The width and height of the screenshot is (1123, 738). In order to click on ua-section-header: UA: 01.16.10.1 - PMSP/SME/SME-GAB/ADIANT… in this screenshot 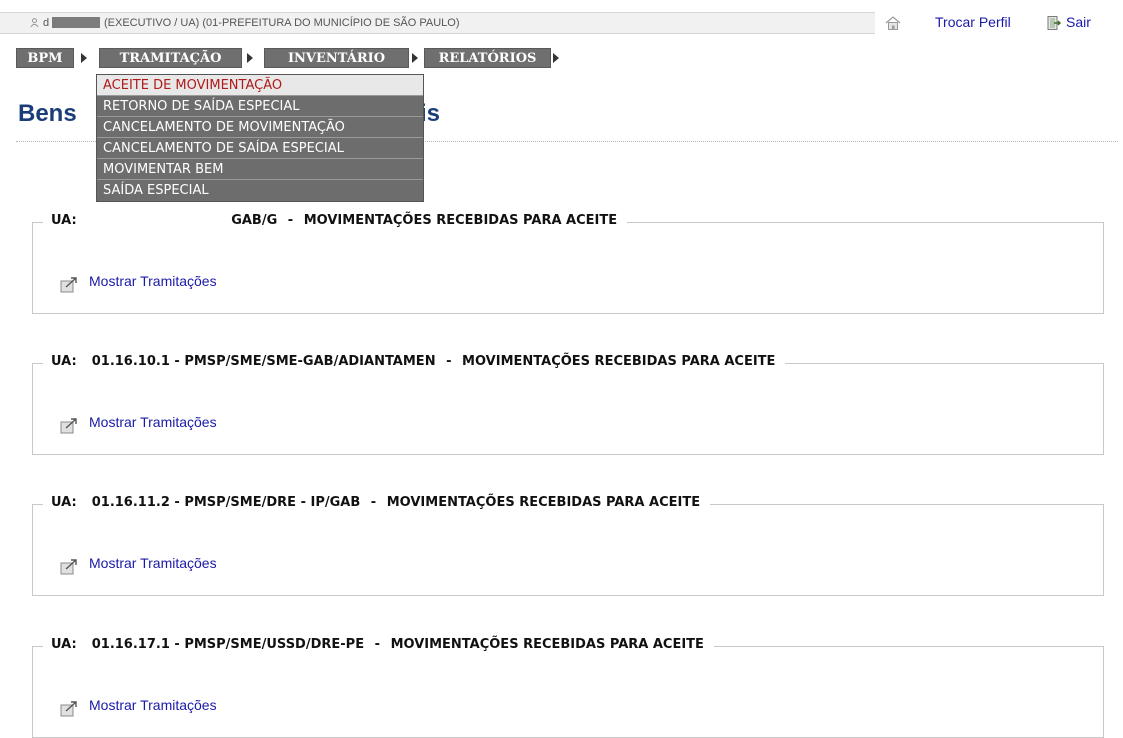, I will do `click(414, 361)`.